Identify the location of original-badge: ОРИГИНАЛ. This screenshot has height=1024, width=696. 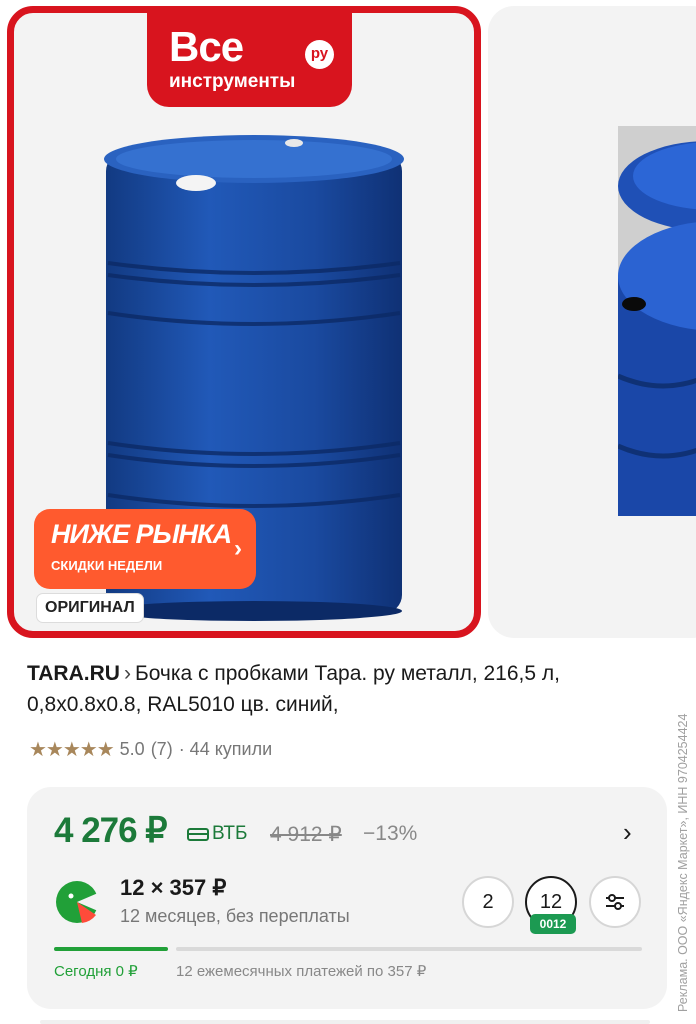
(90, 608).